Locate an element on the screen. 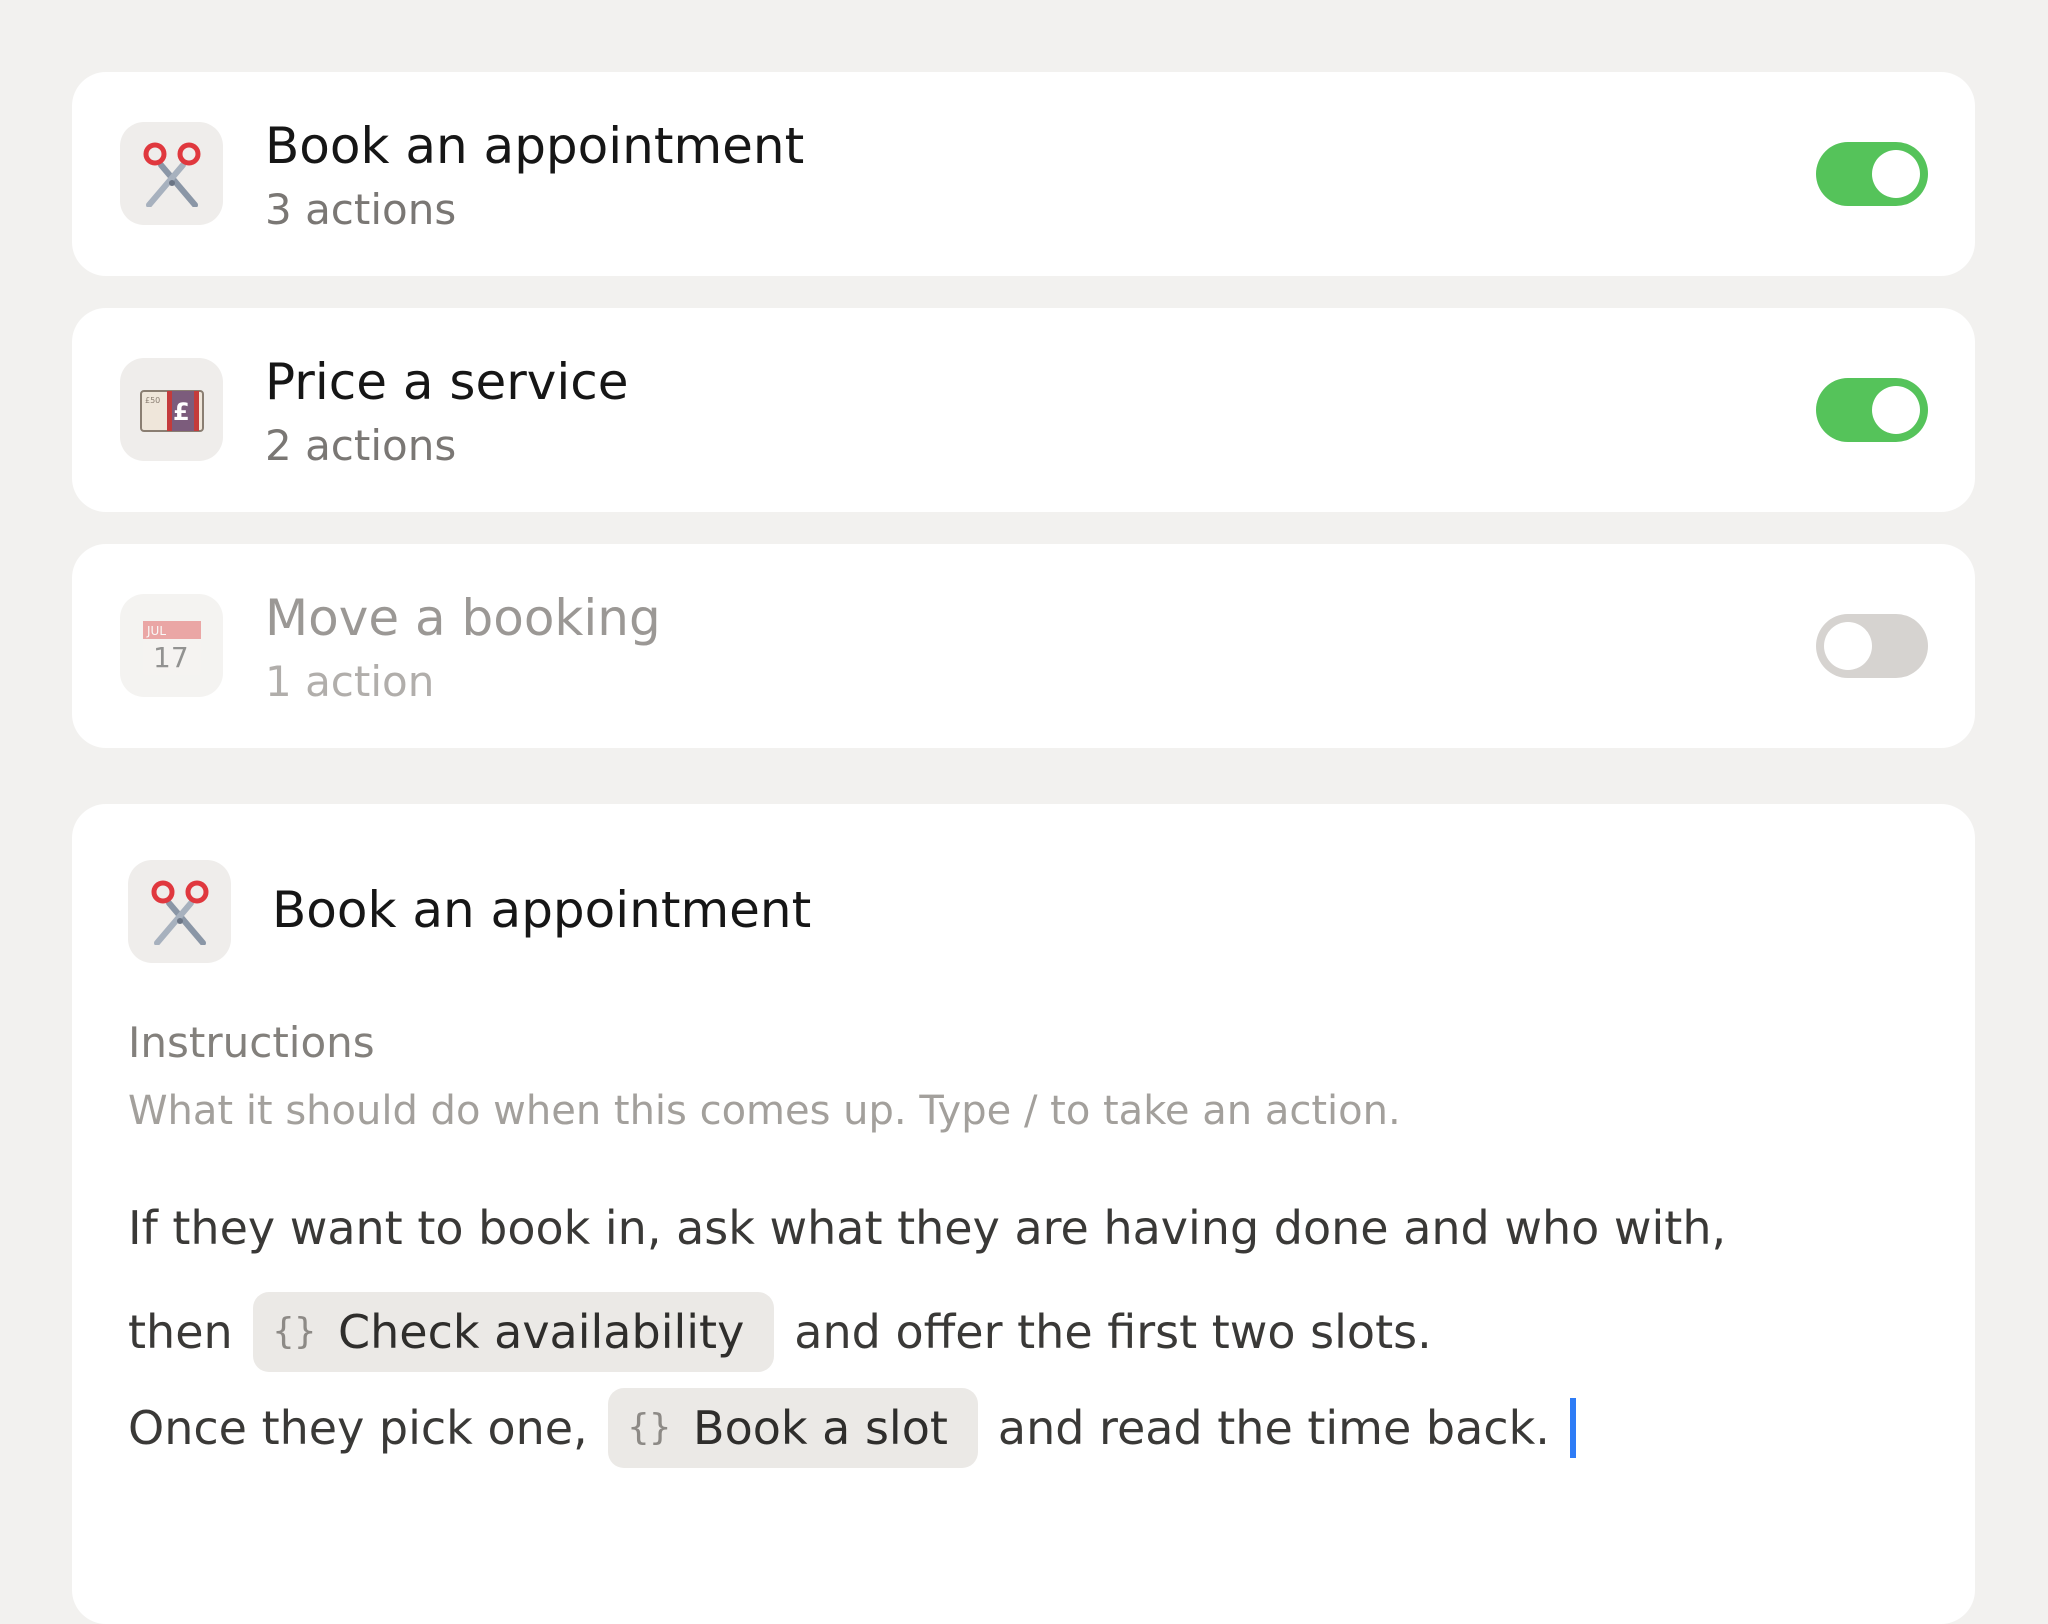 This screenshot has height=1624, width=2048. instruction-text: and read the time back. is located at coordinates (1273, 1428).